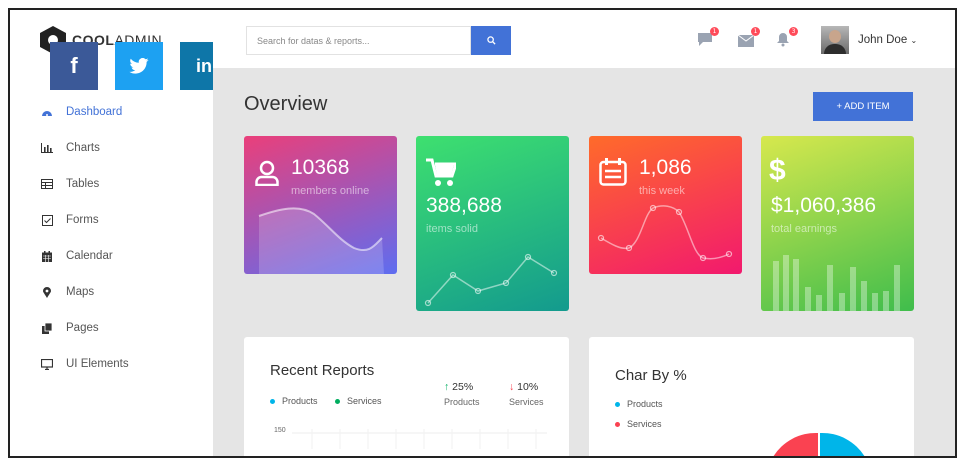 The height and width of the screenshot is (466, 967). What do you see at coordinates (84, 220) in the screenshot?
I see `sidebar-item-forms: Forms` at bounding box center [84, 220].